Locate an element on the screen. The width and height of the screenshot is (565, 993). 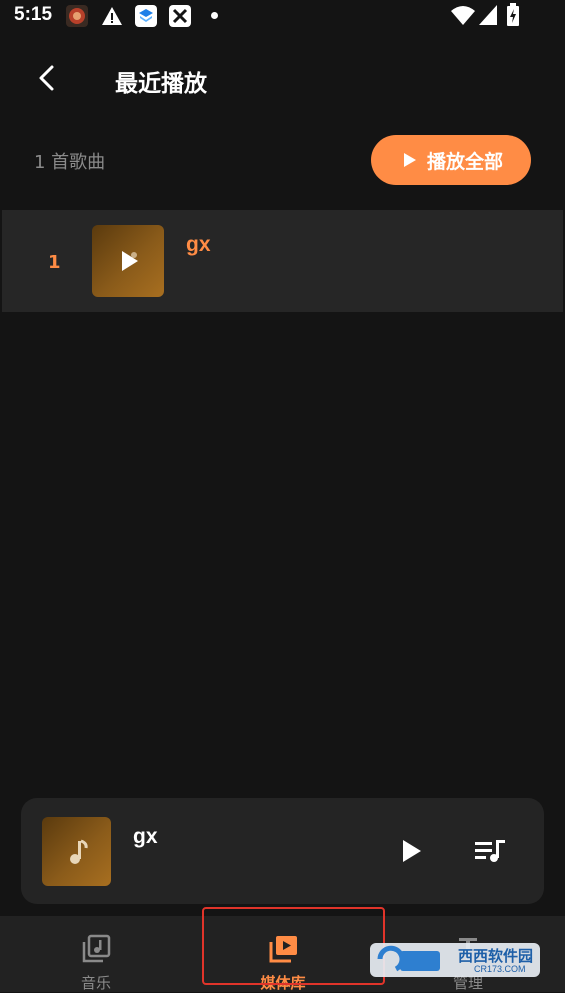
playlist-button is located at coordinates (491, 851).